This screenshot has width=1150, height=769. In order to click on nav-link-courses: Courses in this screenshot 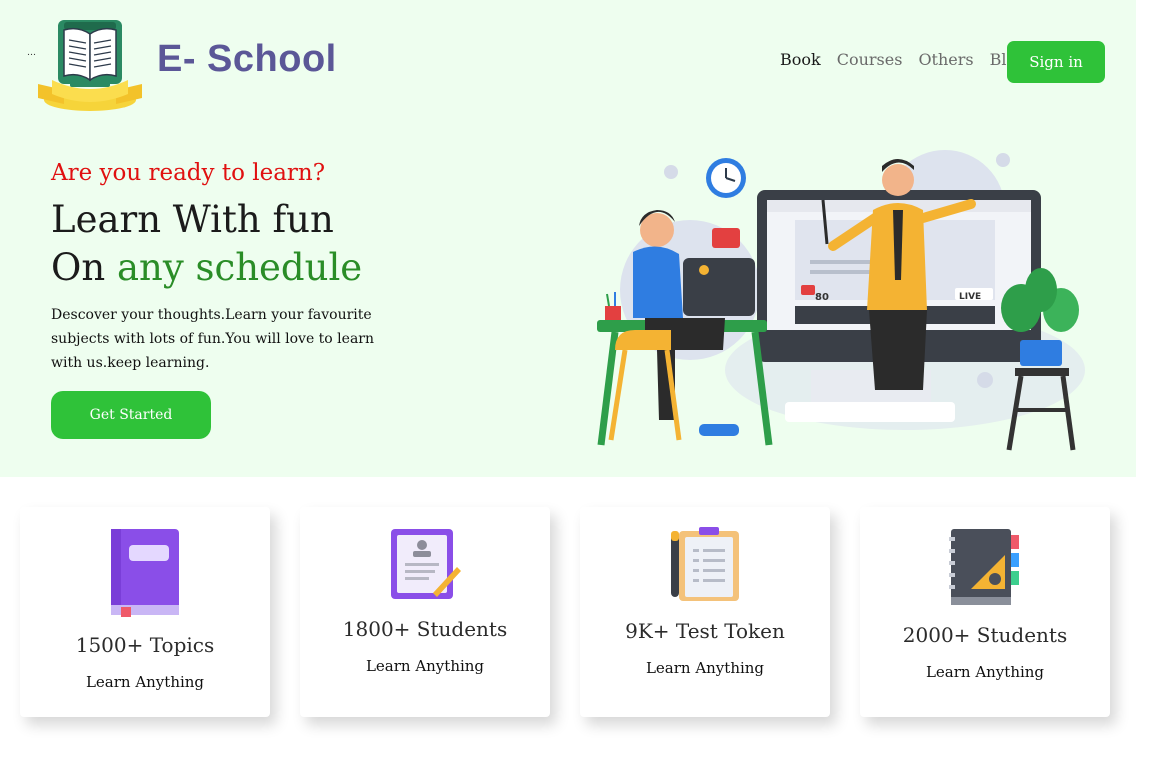, I will do `click(870, 59)`.